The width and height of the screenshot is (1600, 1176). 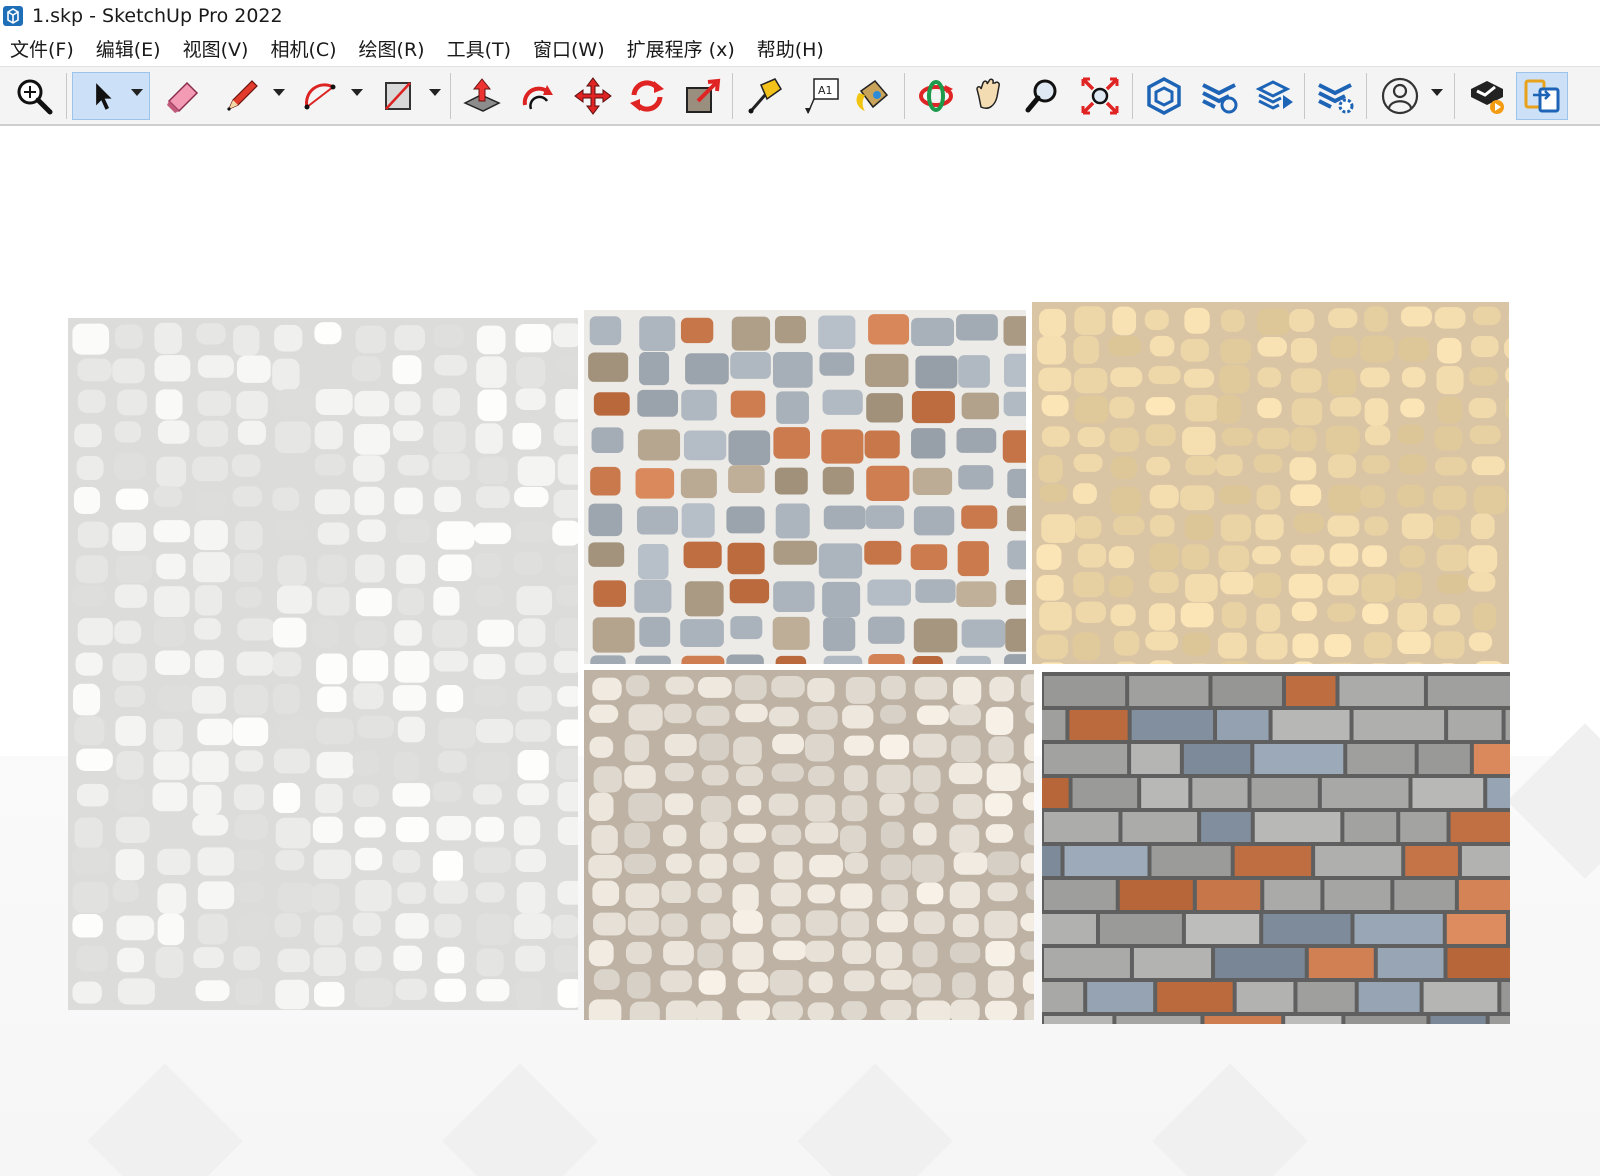 I want to click on user-account-icon, so click(x=1400, y=96).